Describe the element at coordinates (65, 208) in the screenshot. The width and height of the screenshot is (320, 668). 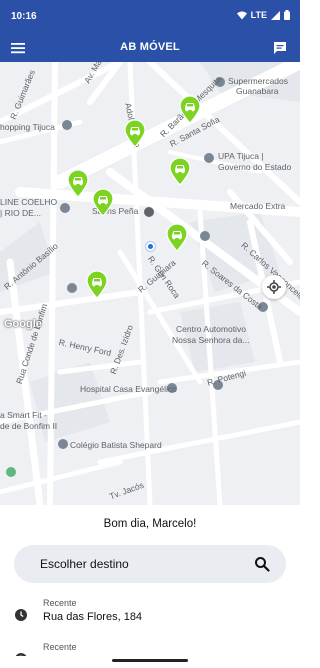
I see `store-poi-icon` at that location.